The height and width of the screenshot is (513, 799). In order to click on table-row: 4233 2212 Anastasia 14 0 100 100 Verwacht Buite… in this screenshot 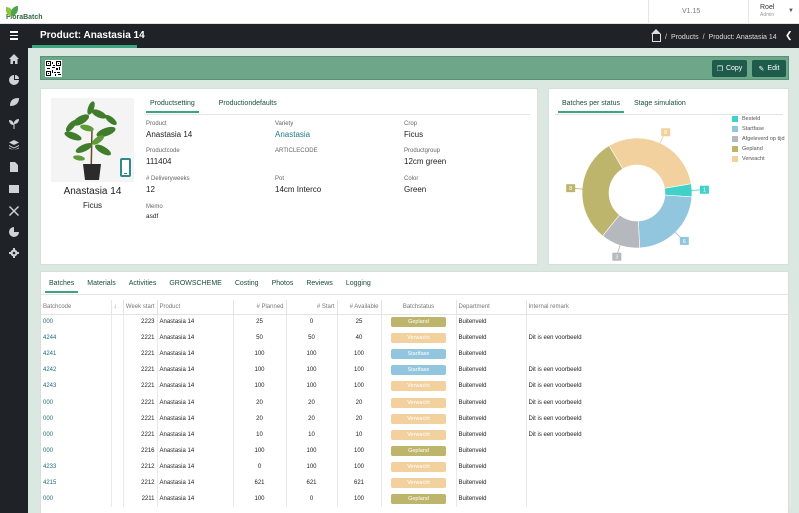, I will do `click(416, 466)`.